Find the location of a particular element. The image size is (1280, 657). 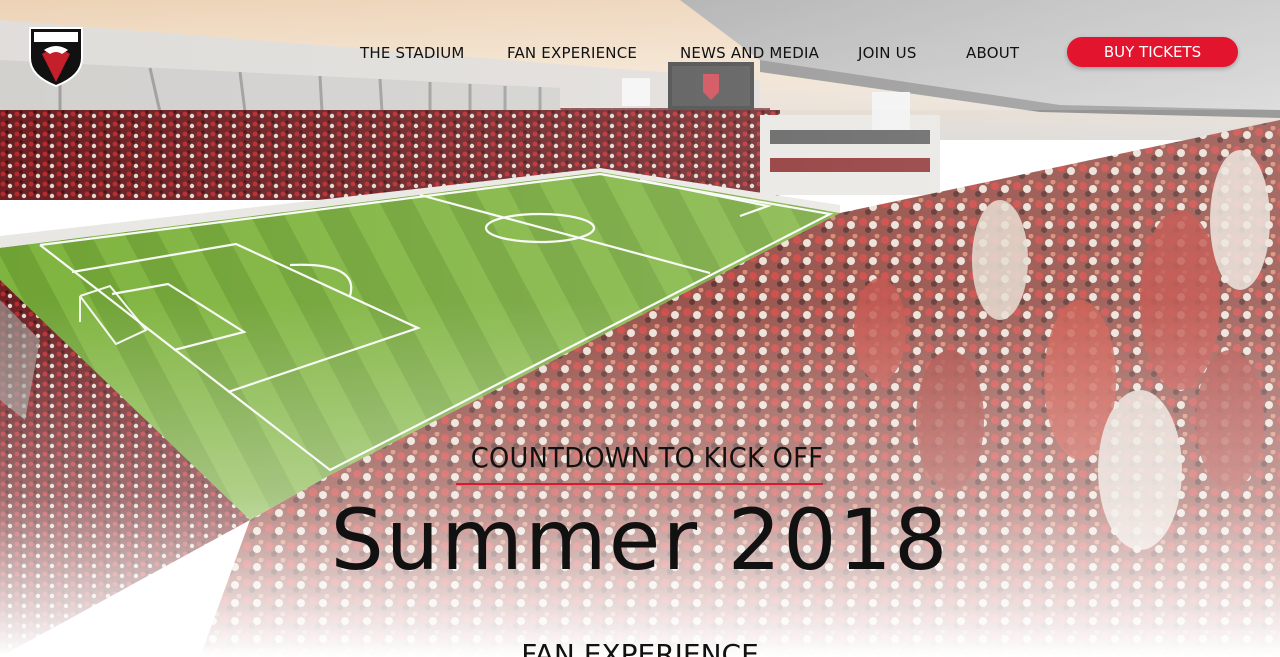

countdown-divider is located at coordinates (639, 484).